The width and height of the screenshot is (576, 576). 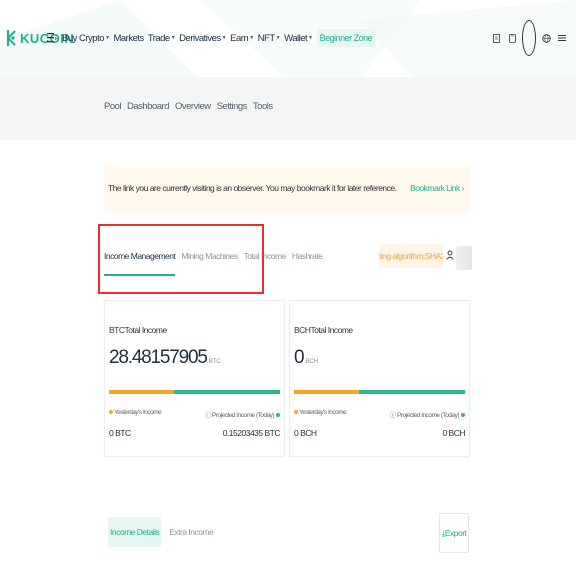 I want to click on nav-trade: Trade ▼, so click(x=161, y=38).